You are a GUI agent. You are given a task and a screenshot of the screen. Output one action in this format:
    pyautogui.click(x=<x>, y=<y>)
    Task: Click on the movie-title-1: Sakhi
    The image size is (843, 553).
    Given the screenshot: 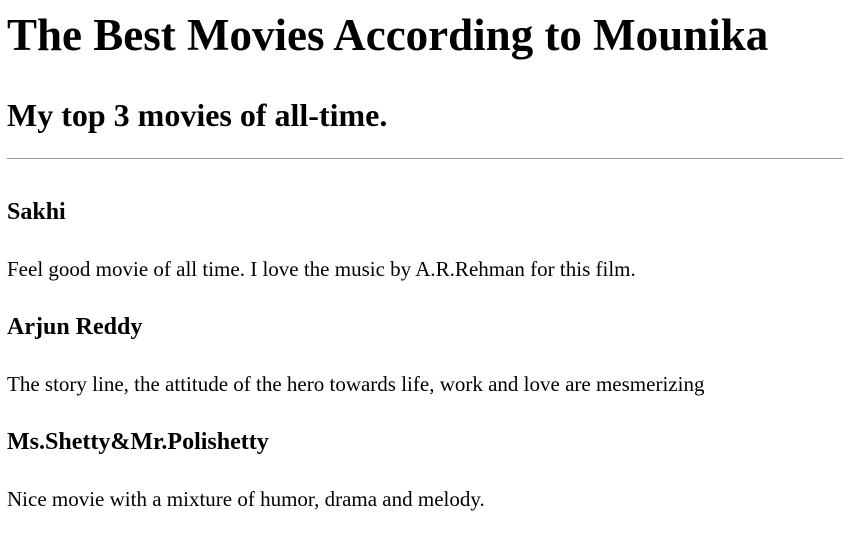 What is the action you would take?
    pyautogui.click(x=36, y=212)
    